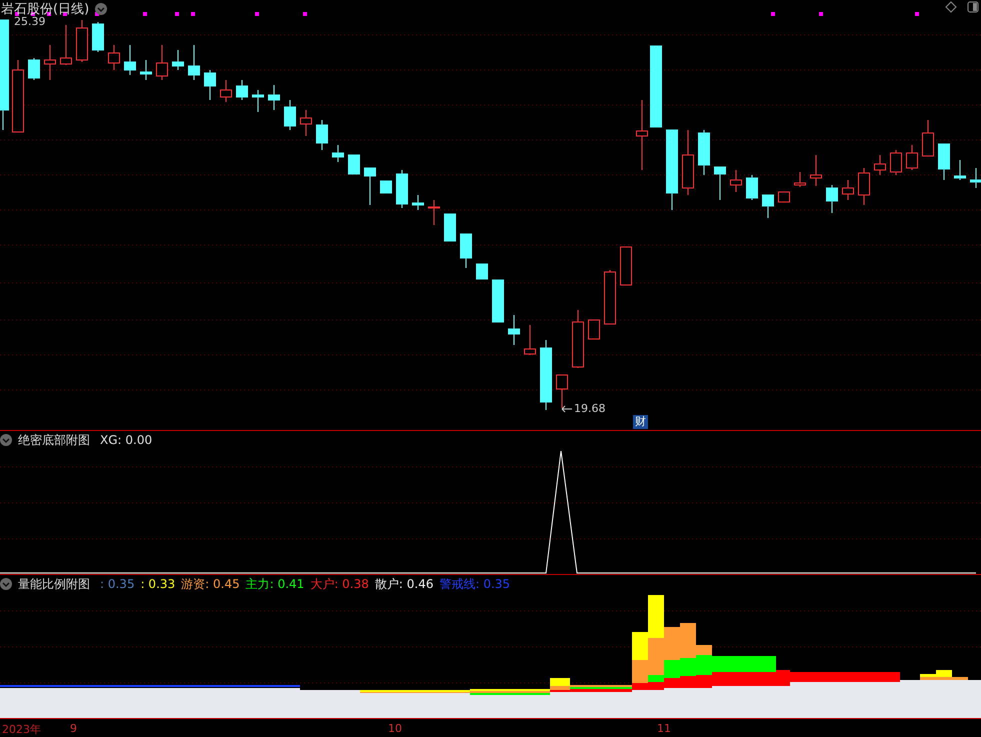 This screenshot has width=981, height=737. Describe the element at coordinates (640, 422) in the screenshot. I see `finance-badge: 财` at that location.